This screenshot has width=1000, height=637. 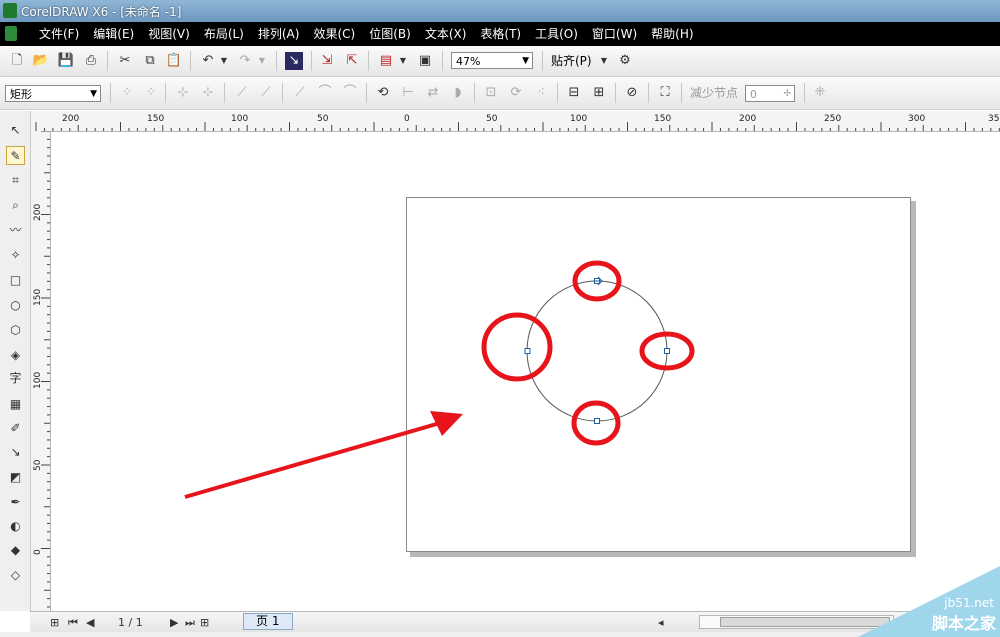 I want to click on pick-tool-icon: ↖, so click(x=15, y=130).